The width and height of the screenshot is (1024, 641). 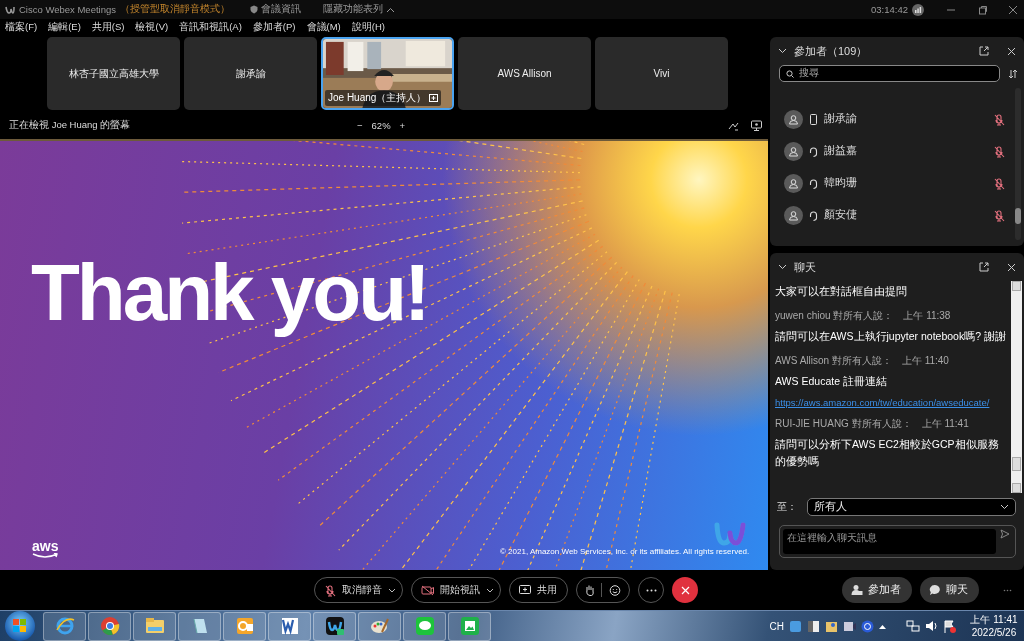 What do you see at coordinates (434, 98) in the screenshot?
I see `screen-share-icon` at bounding box center [434, 98].